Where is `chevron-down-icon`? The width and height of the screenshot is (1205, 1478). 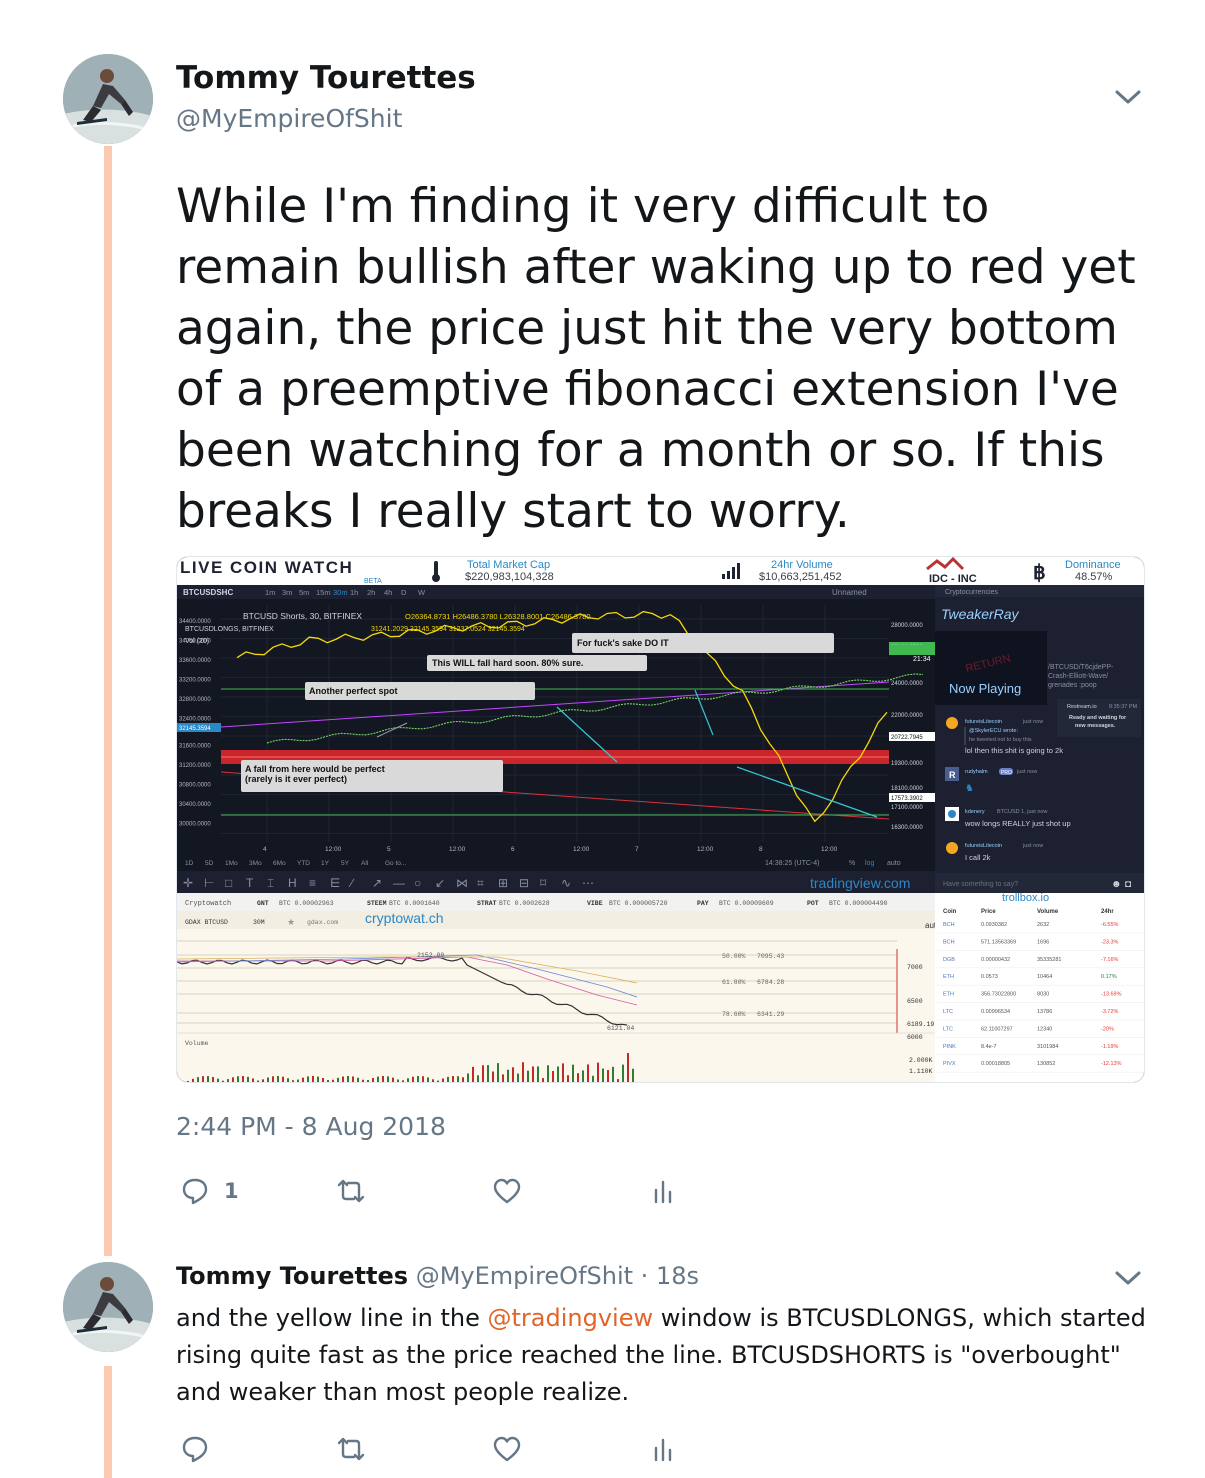
chevron-down-icon is located at coordinates (1128, 97).